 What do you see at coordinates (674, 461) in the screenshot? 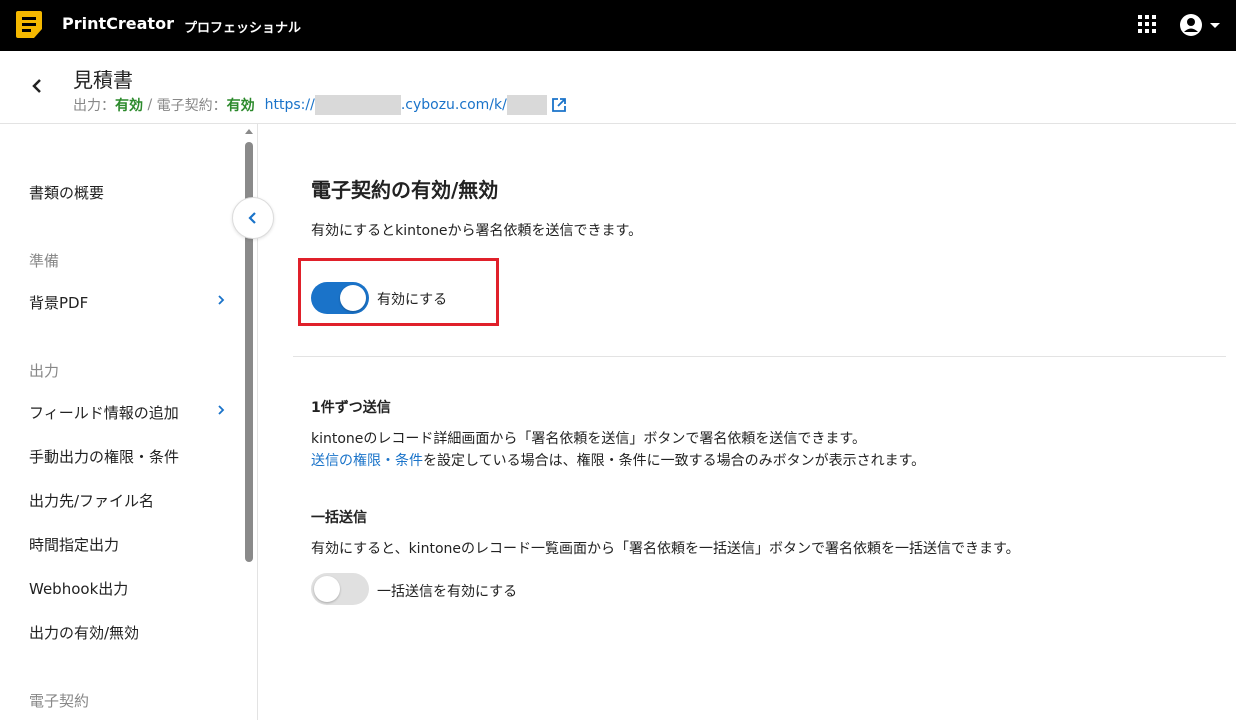
I see `single-send-note-text: を設定している場合は、権限・条件に一致する場合のみボタンが表示されます。` at bounding box center [674, 461].